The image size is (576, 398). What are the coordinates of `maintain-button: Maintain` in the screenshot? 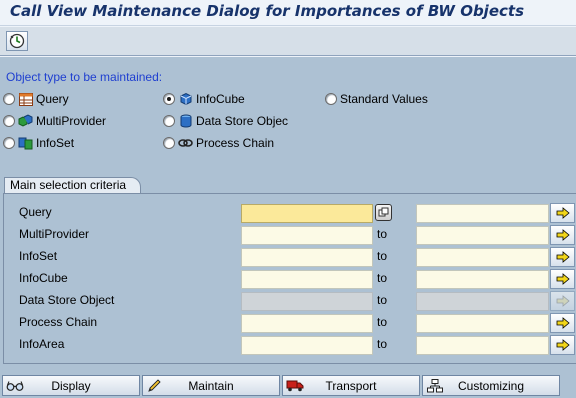 It's located at (211, 385).